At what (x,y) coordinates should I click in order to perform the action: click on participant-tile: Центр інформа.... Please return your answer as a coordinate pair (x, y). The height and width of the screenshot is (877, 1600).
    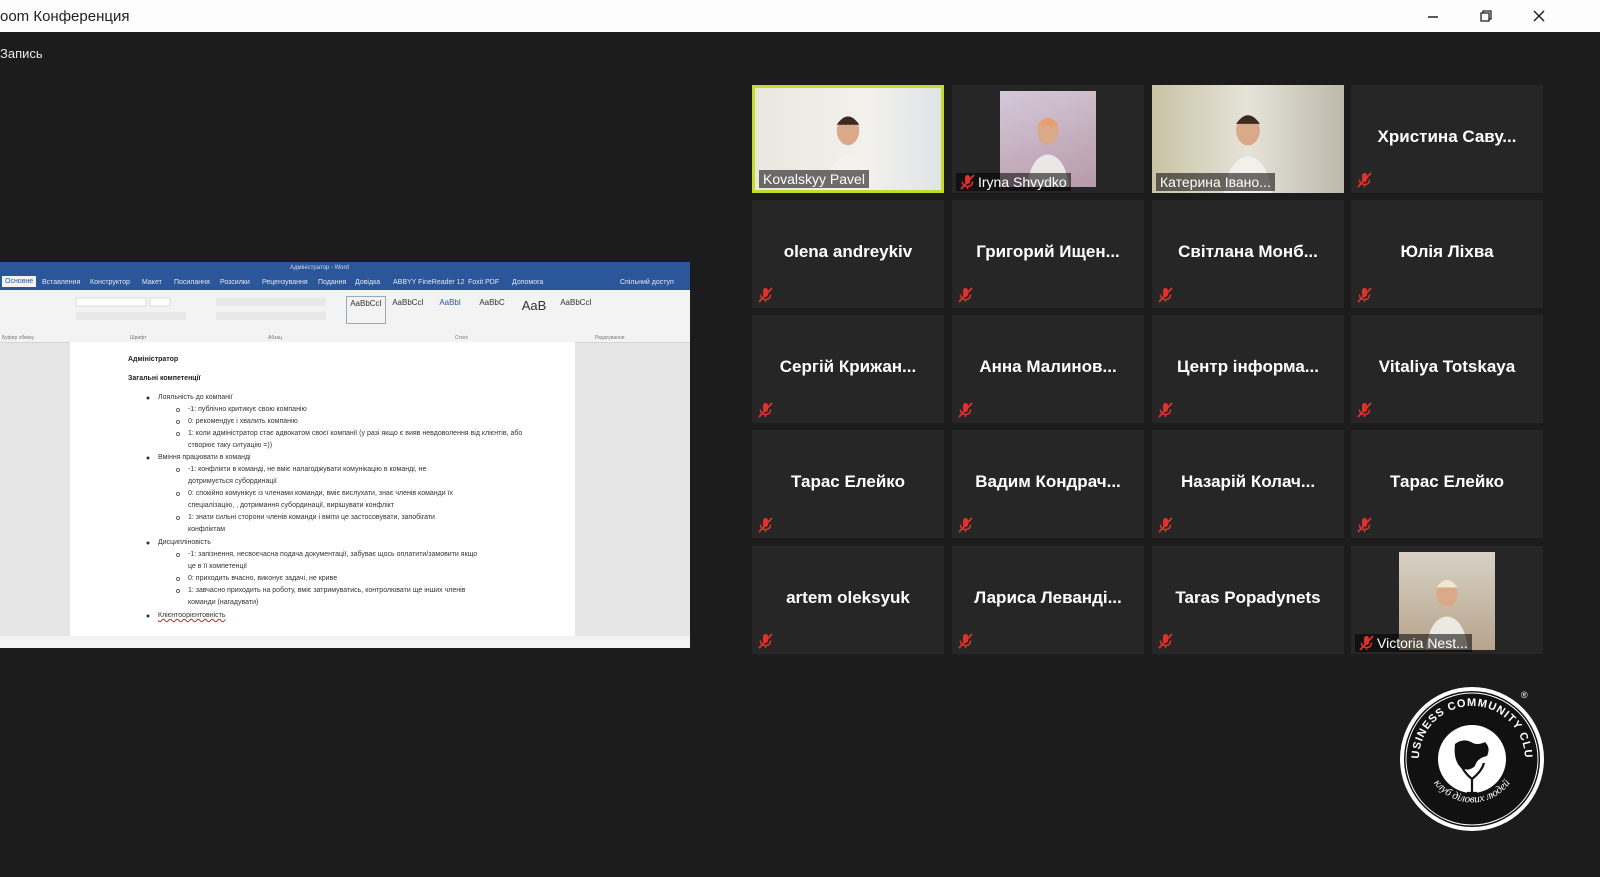
    Looking at the image, I should click on (1248, 369).